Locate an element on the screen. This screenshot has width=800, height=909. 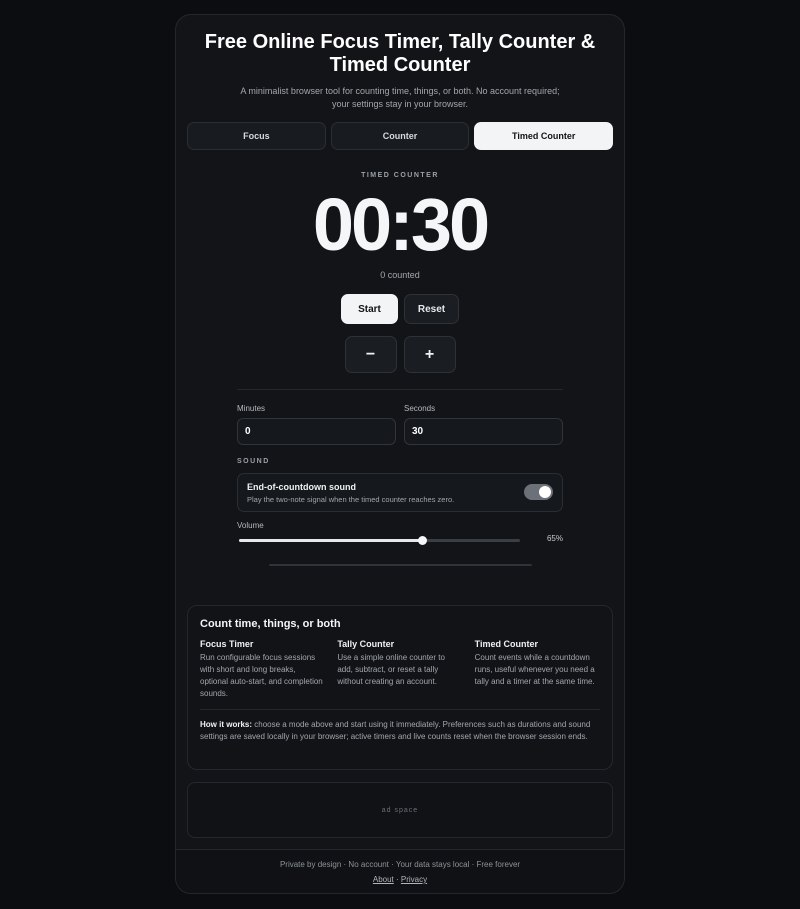
how-it-works-label: How it works: is located at coordinates (226, 724).